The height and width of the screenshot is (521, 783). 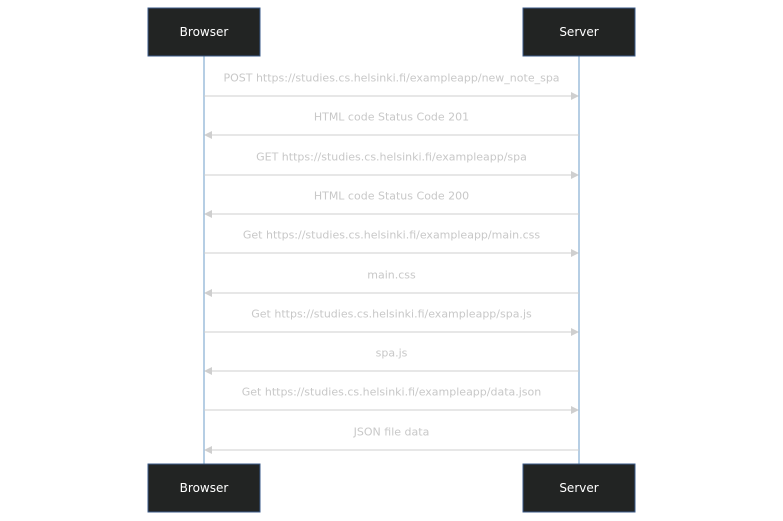 I want to click on message-label: JSON file data, so click(x=391, y=432).